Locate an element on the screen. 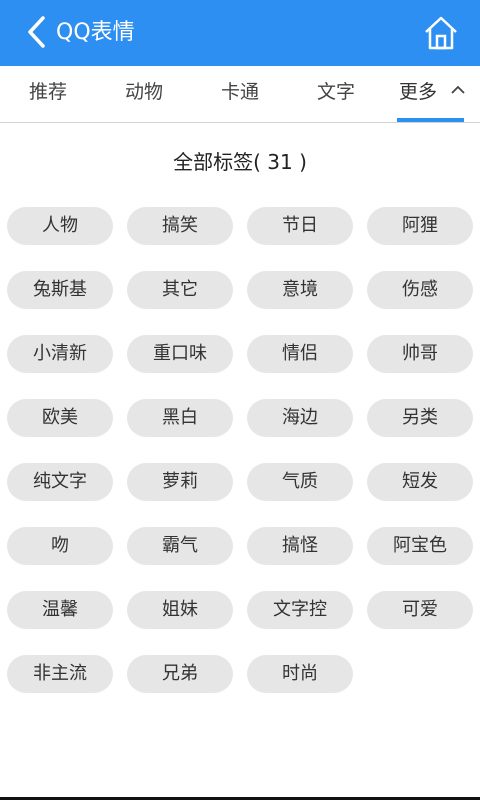 The width and height of the screenshot is (480, 800). tab-label: 更多 is located at coordinates (417, 92).